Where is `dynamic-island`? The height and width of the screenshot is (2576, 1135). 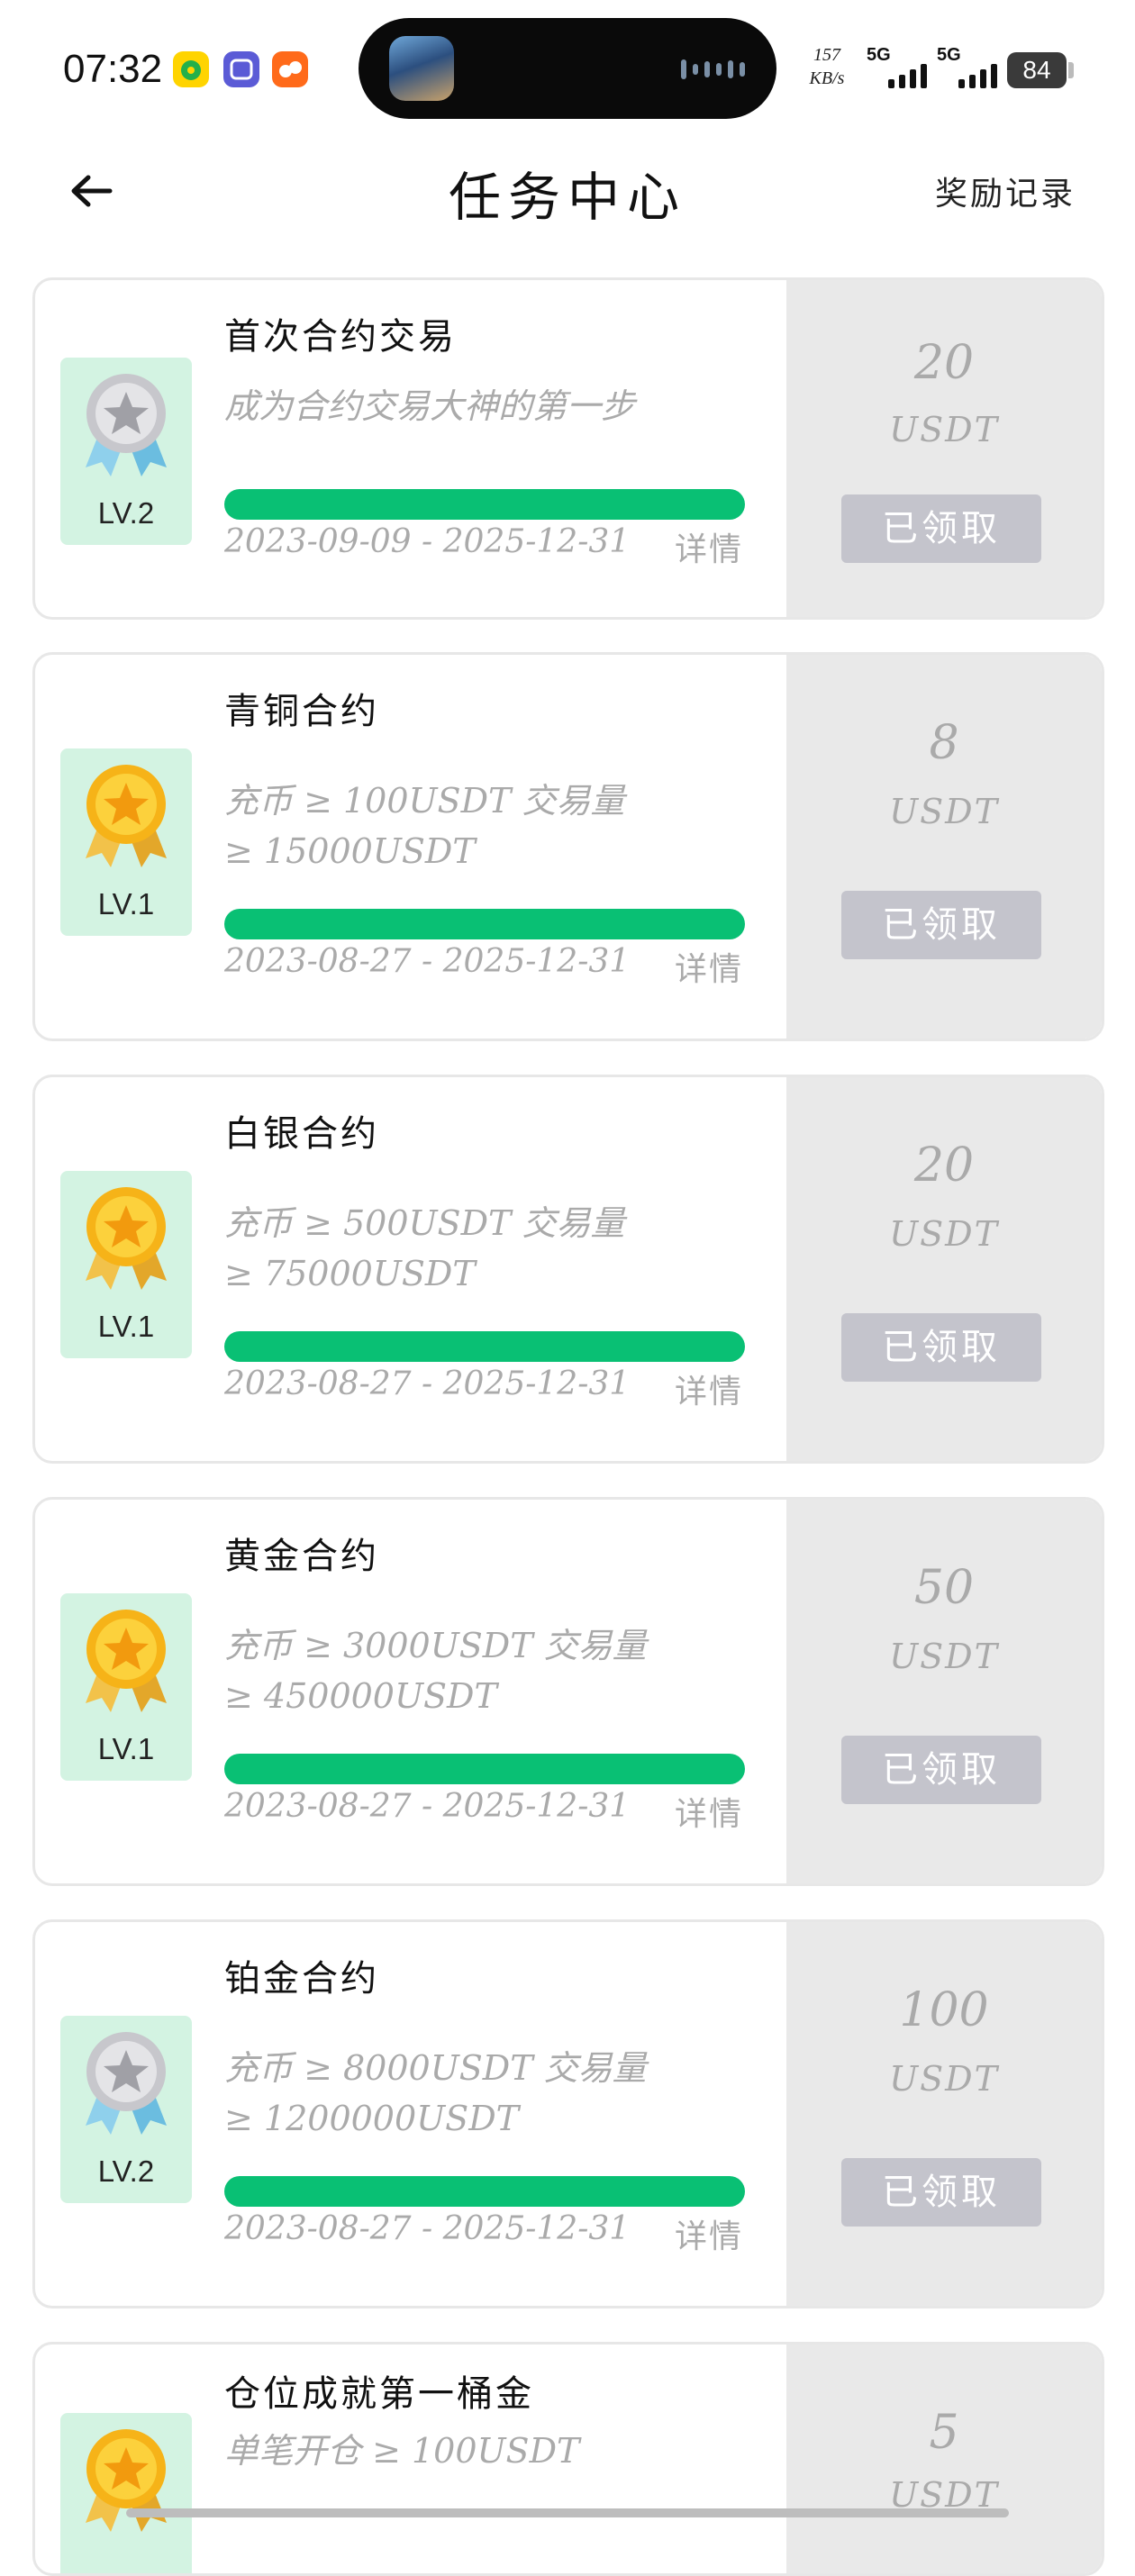 dynamic-island is located at coordinates (567, 68).